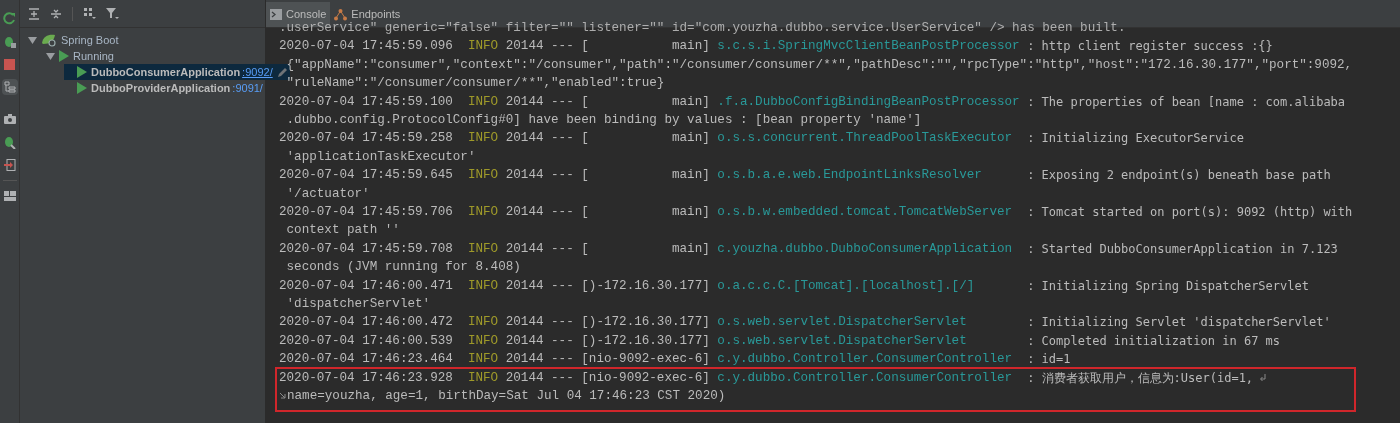  Describe the element at coordinates (34, 13) in the screenshot. I see `expand-all-icon` at that location.